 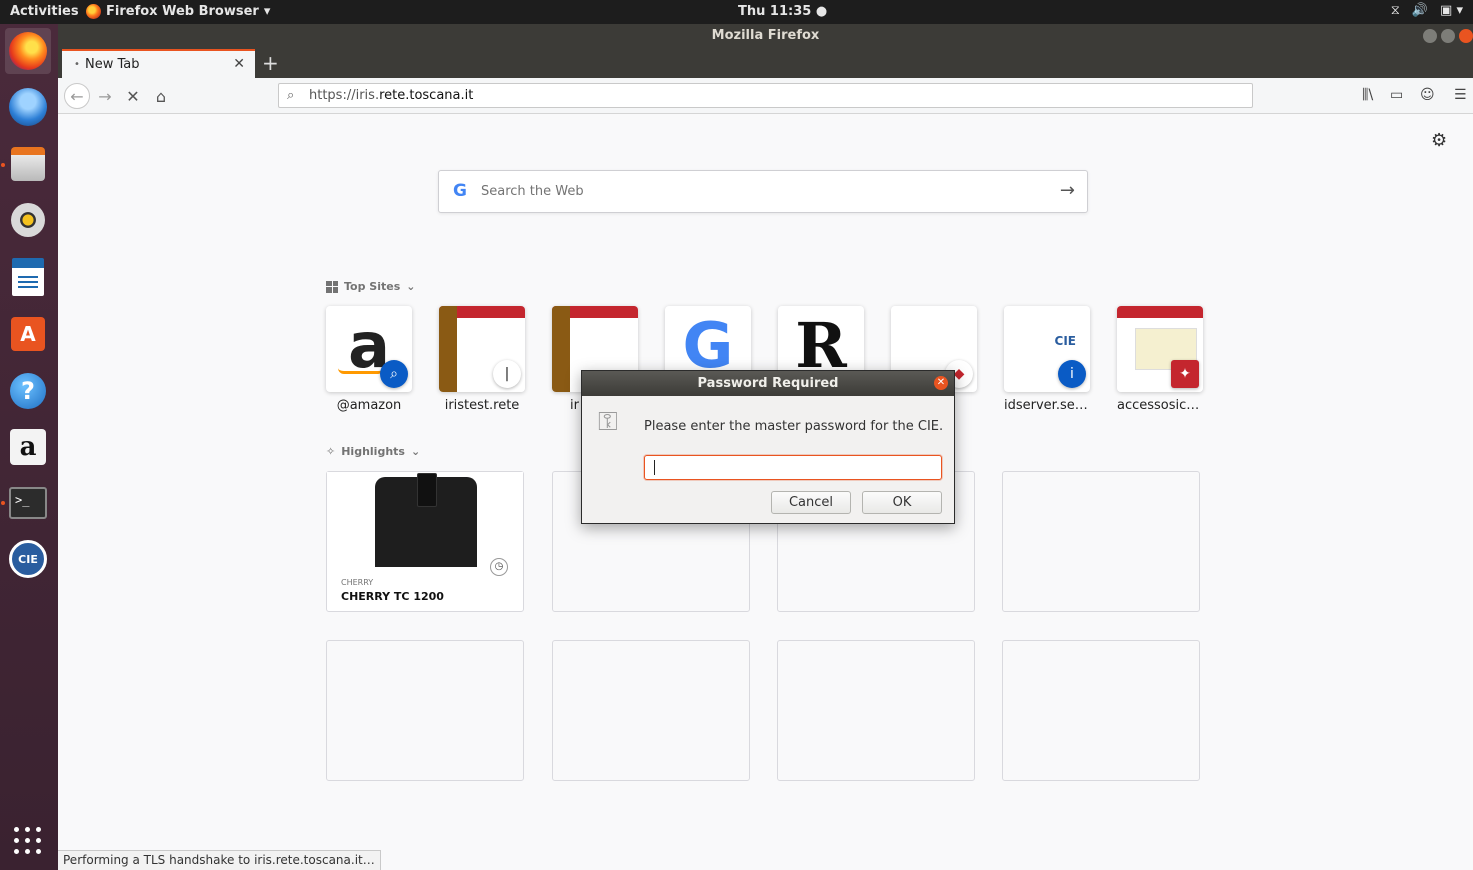 What do you see at coordinates (112, 64) in the screenshot?
I see `tab-title: New Tab` at bounding box center [112, 64].